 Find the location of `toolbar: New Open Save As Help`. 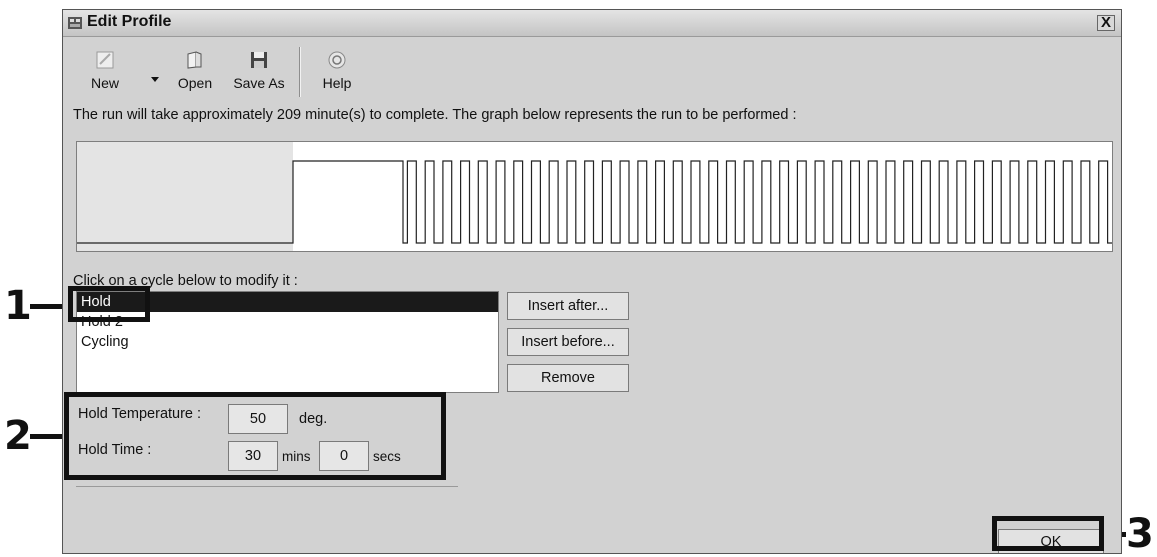

toolbar: New Open Save As Help is located at coordinates (221, 72).